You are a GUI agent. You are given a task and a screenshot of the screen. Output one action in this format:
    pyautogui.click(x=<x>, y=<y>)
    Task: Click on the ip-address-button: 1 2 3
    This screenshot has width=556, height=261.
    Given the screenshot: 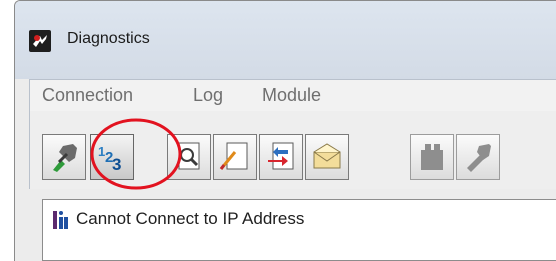 What is the action you would take?
    pyautogui.click(x=112, y=157)
    